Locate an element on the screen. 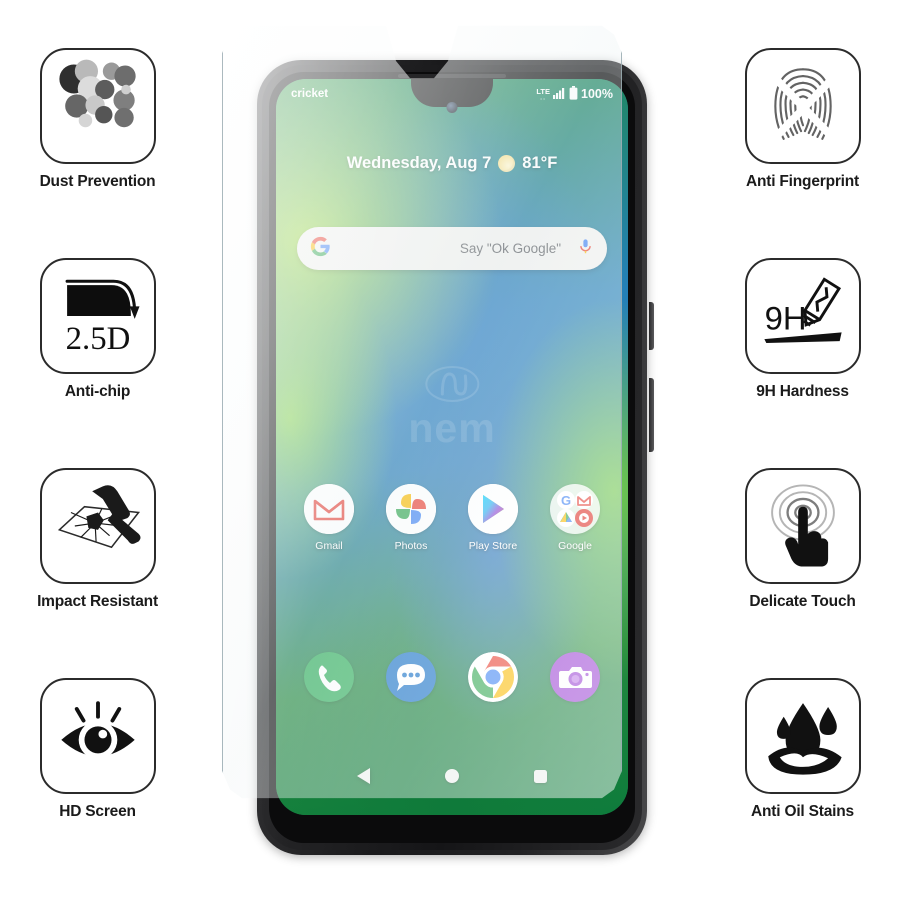 The width and height of the screenshot is (900, 900). feature-label: Anti Fingerprint is located at coordinates (802, 181).